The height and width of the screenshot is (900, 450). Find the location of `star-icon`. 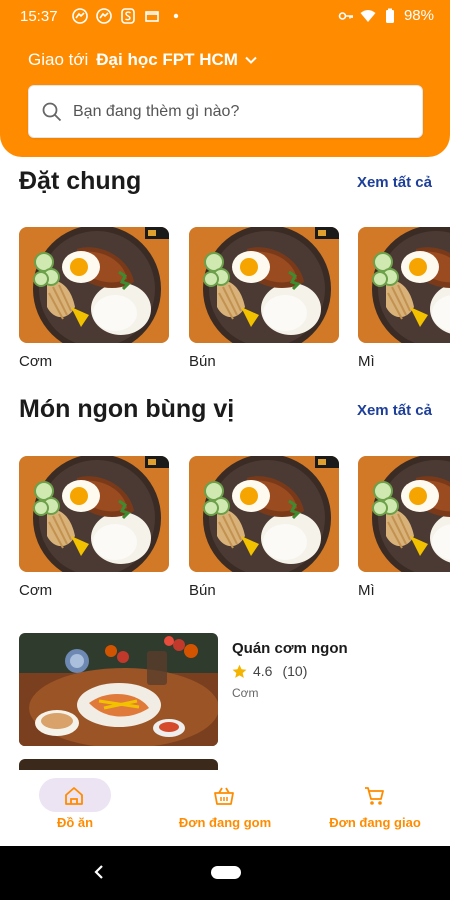

star-icon is located at coordinates (239, 671).